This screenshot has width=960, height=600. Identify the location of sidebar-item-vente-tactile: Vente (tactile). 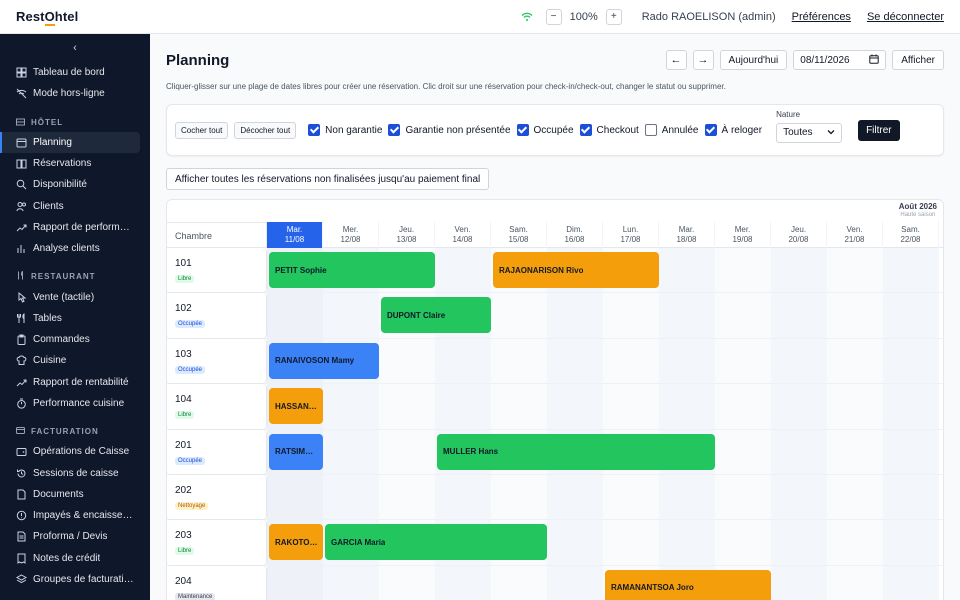
(75, 296).